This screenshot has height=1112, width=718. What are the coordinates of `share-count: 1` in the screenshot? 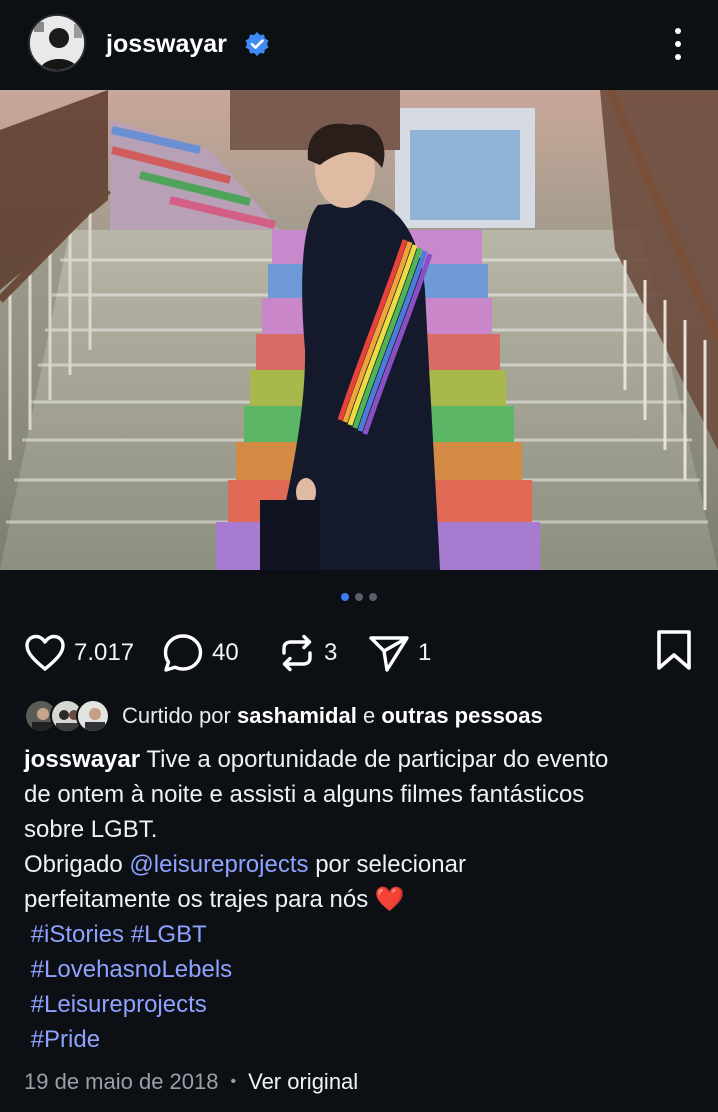 It's located at (425, 652).